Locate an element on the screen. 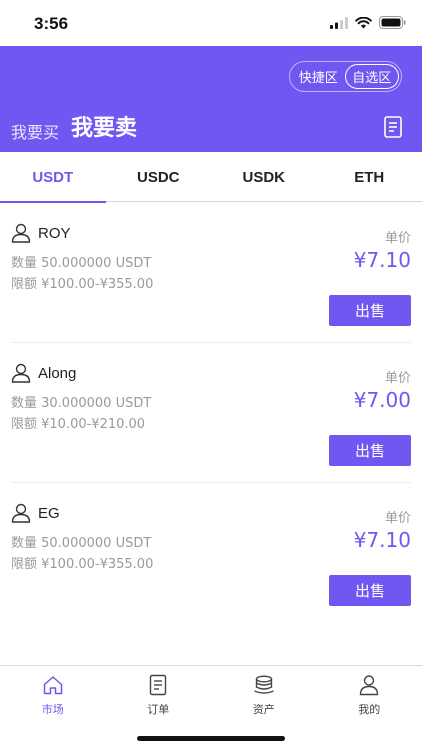 This screenshot has width=422, height=750. nav-orders: 订单 is located at coordinates (159, 693).